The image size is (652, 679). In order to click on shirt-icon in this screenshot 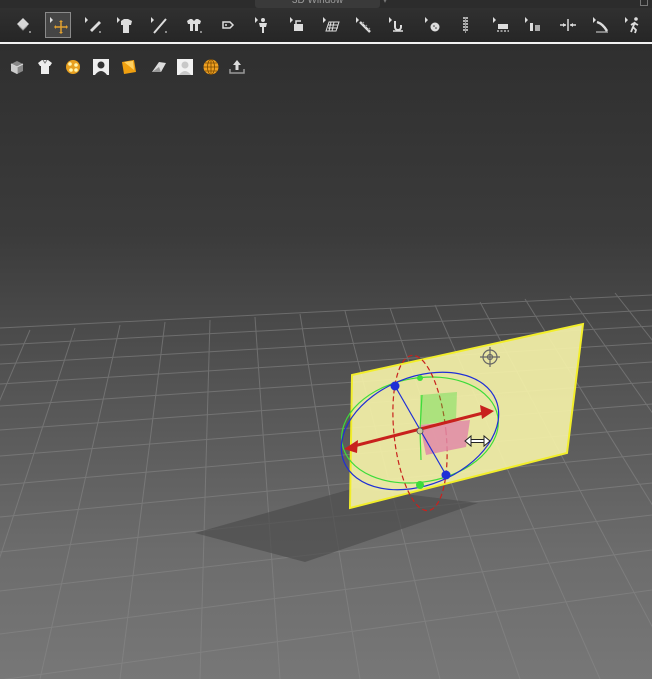, I will do `click(125, 25)`.